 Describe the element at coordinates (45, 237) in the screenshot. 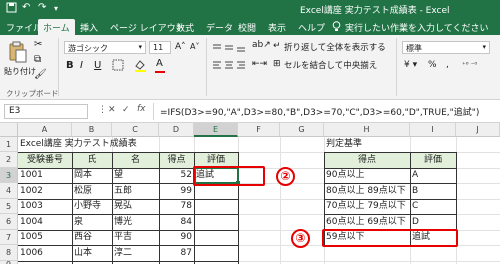

I see `table-cell-id: 1005` at that location.